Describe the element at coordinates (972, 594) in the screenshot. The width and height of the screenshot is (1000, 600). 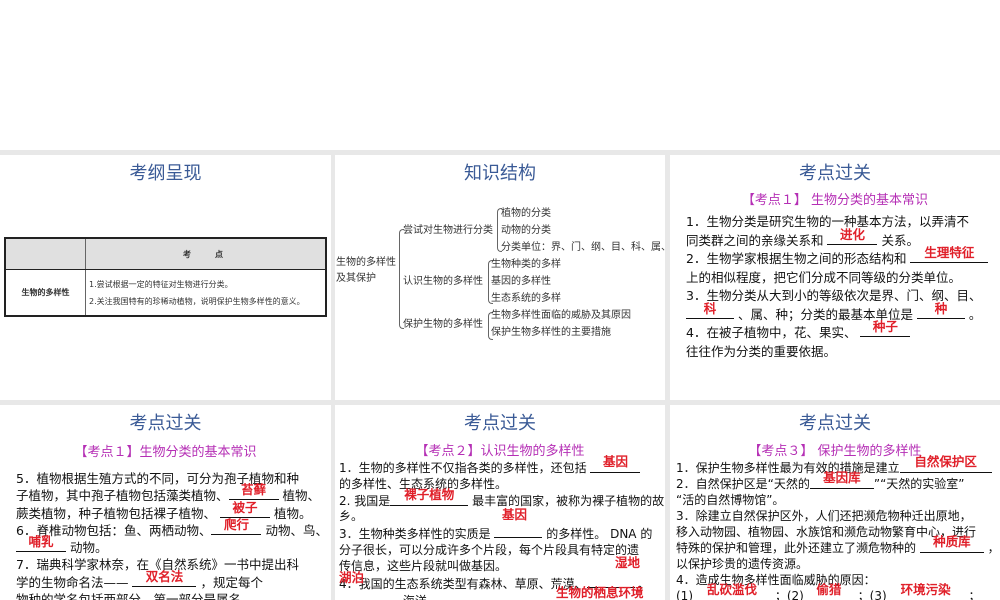
I see `line-text: ；` at that location.